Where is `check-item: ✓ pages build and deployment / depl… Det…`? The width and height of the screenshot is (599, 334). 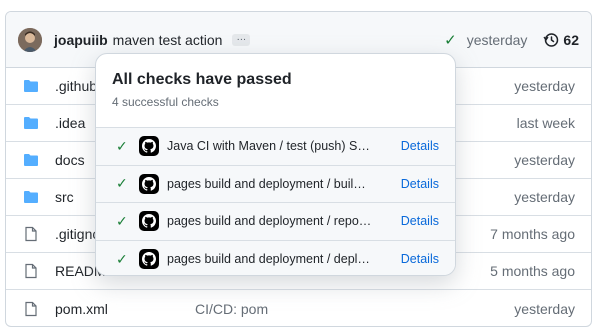 check-item: ✓ pages build and deployment / depl… Det… is located at coordinates (275, 258).